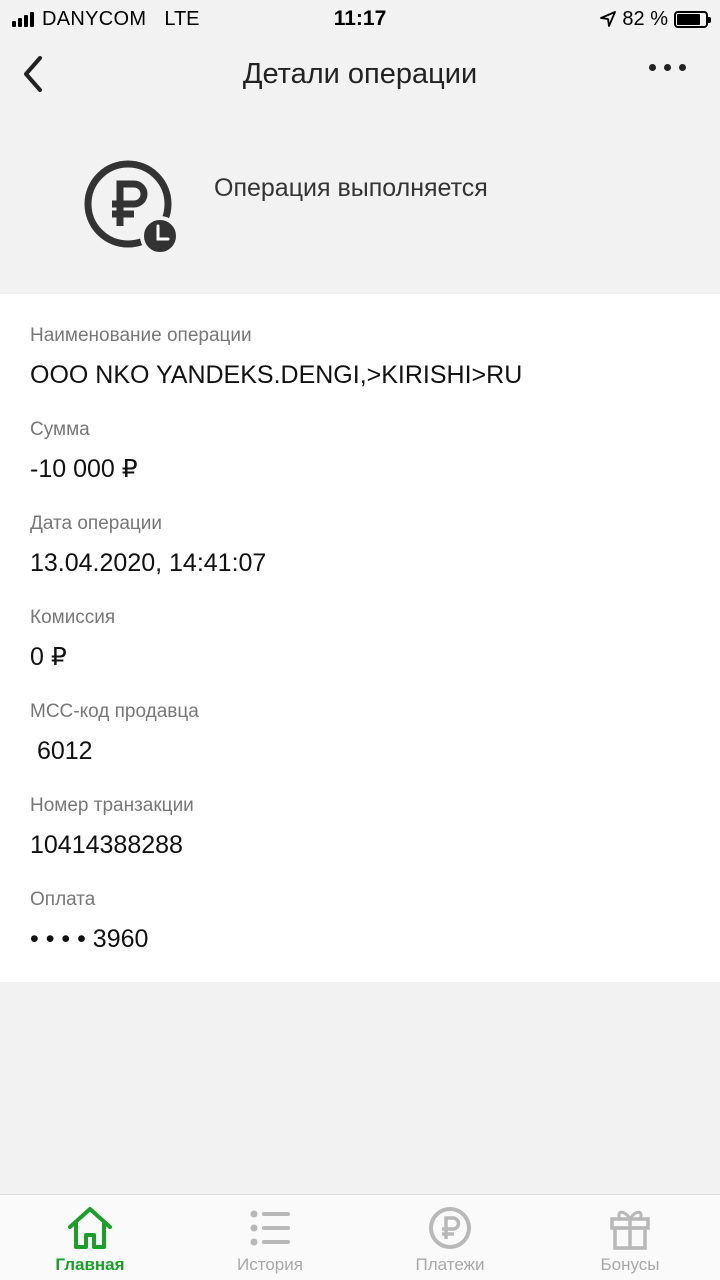  I want to click on gift-icon, so click(630, 1230).